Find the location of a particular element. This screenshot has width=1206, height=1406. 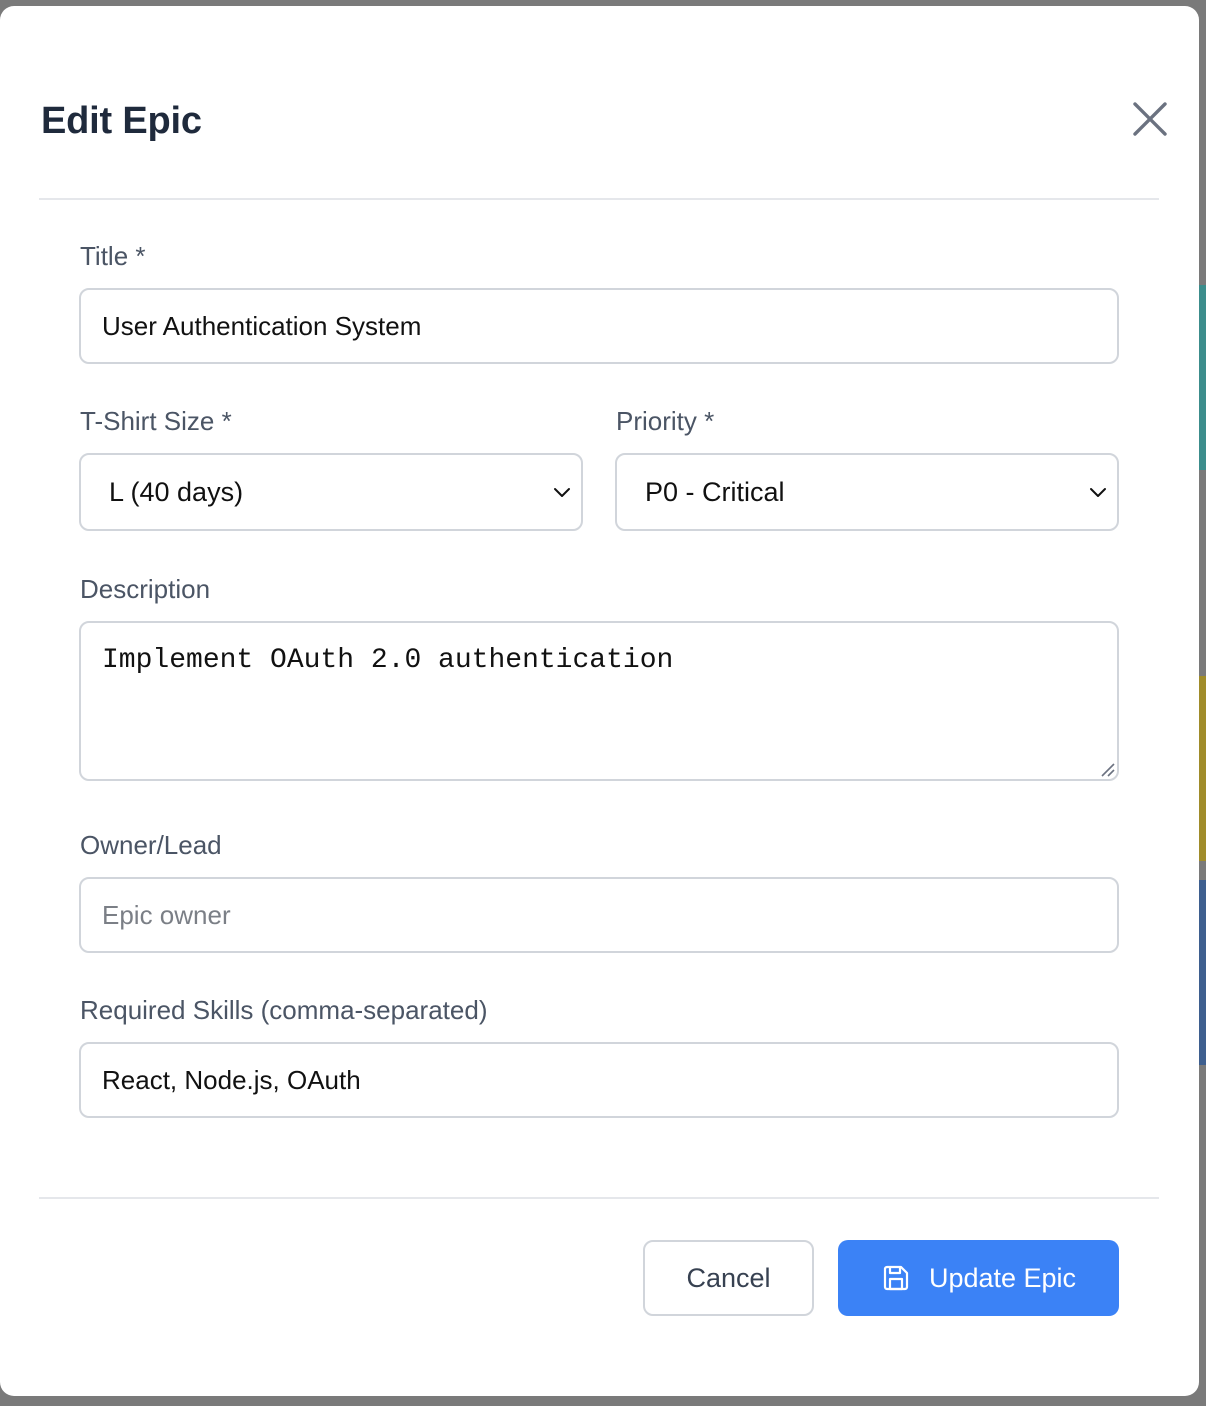

priority-label: Priority * is located at coordinates (665, 421).